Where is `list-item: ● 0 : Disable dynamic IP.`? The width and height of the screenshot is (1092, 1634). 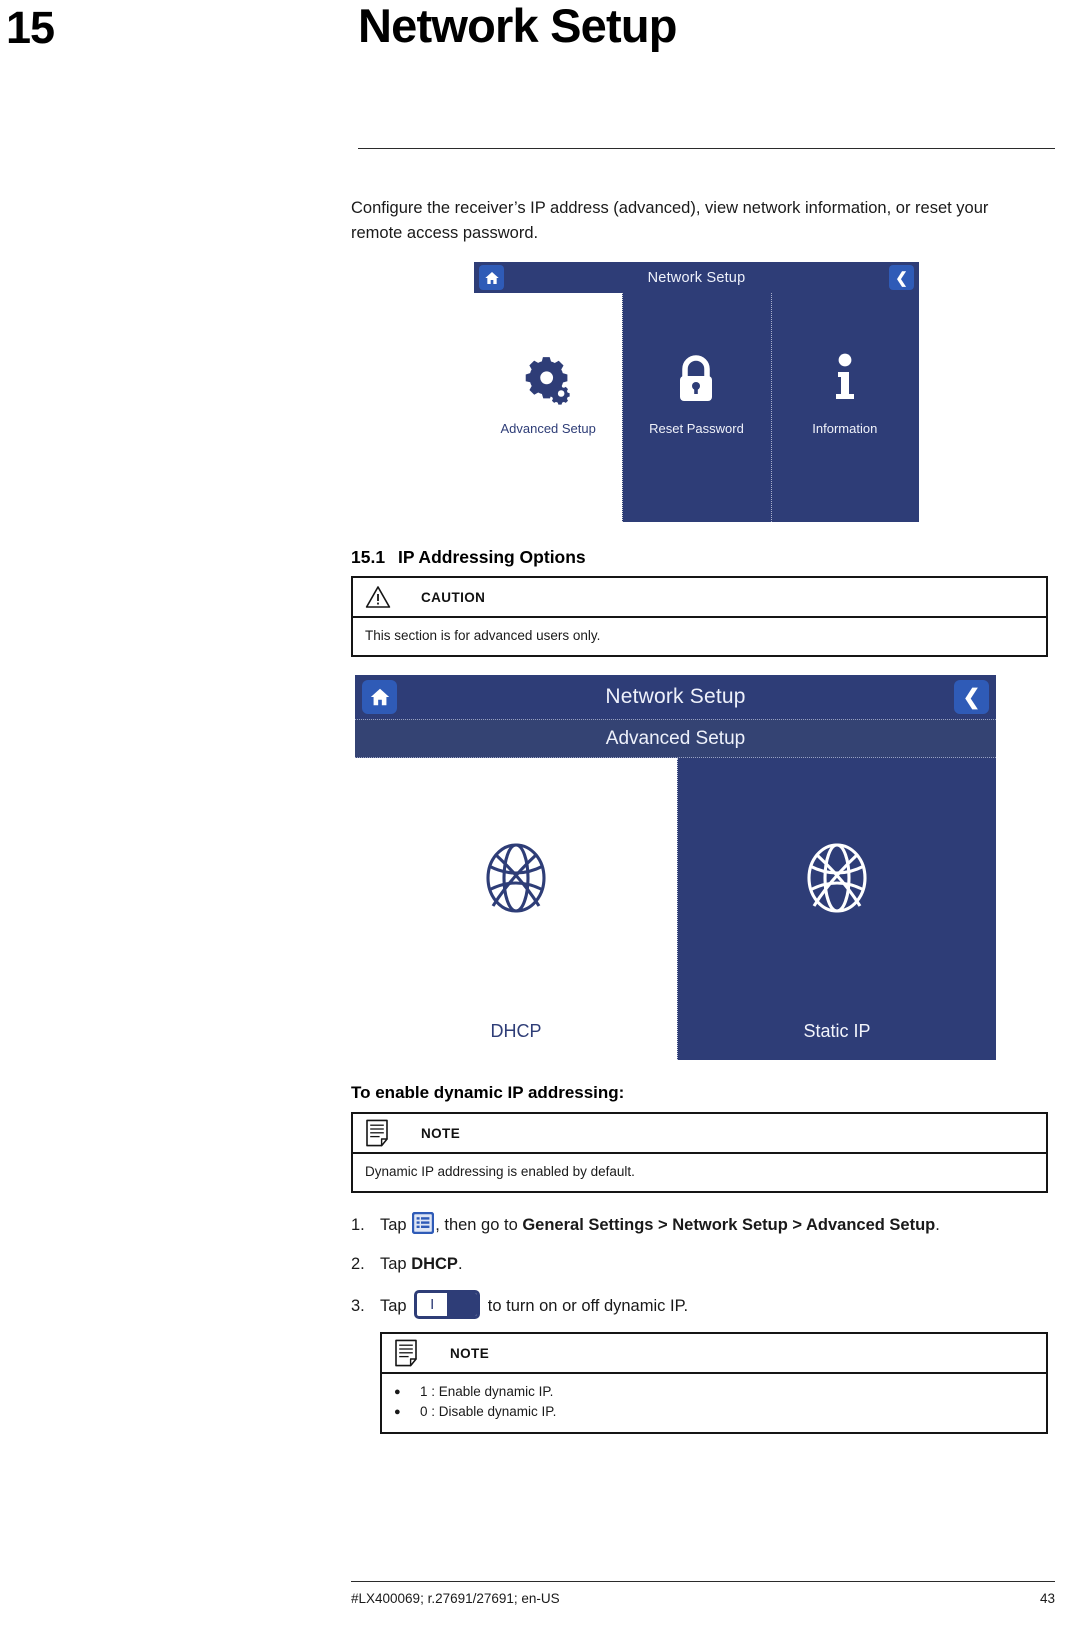 list-item: ● 0 : Disable dynamic IP. is located at coordinates (714, 1412).